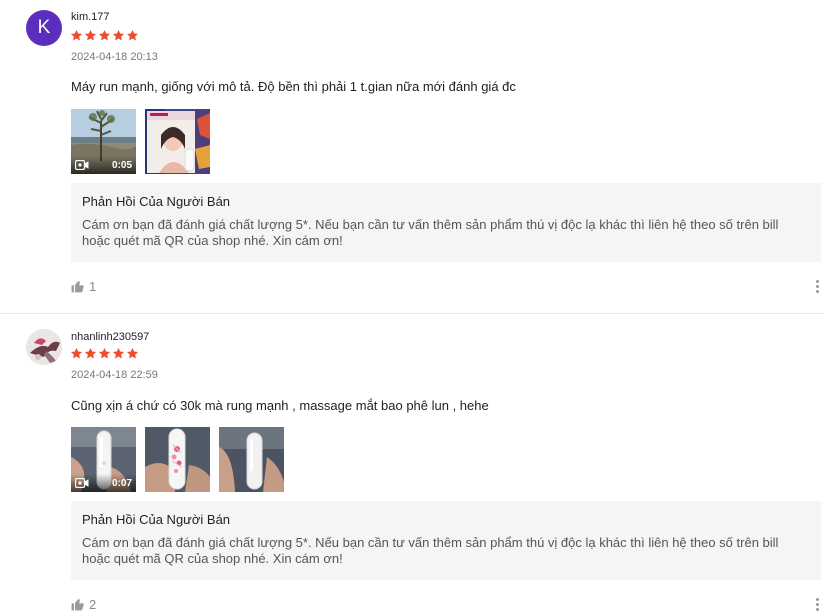 This screenshot has width=824, height=612. Describe the element at coordinates (103, 483) in the screenshot. I see `video-overlay: 0:07` at that location.